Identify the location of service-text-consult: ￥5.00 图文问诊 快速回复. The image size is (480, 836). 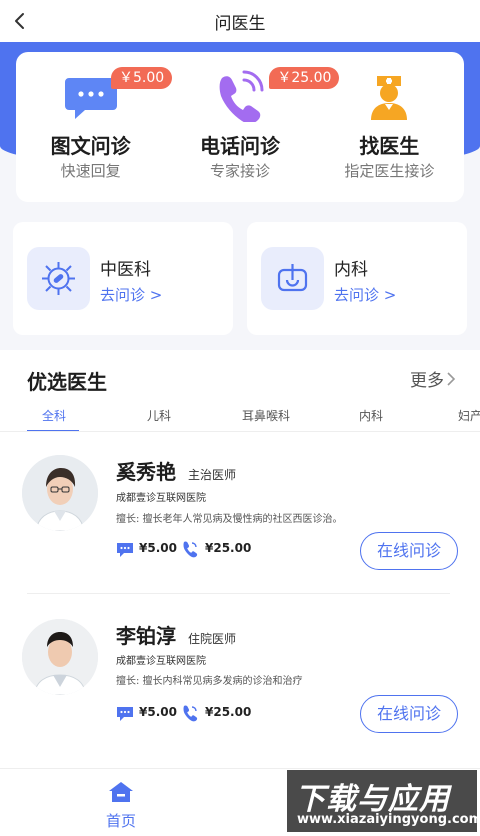
(94, 127).